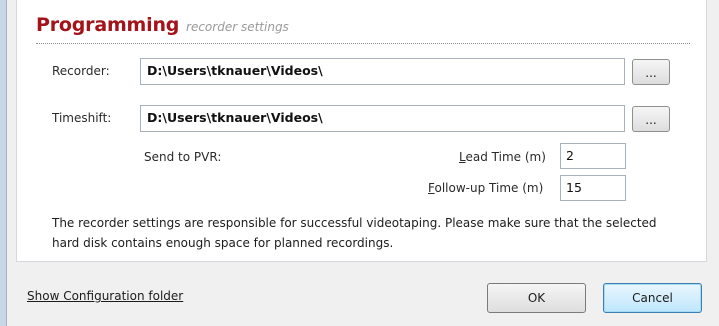  I want to click on lead-time-label: Lead Time (m), so click(502, 157).